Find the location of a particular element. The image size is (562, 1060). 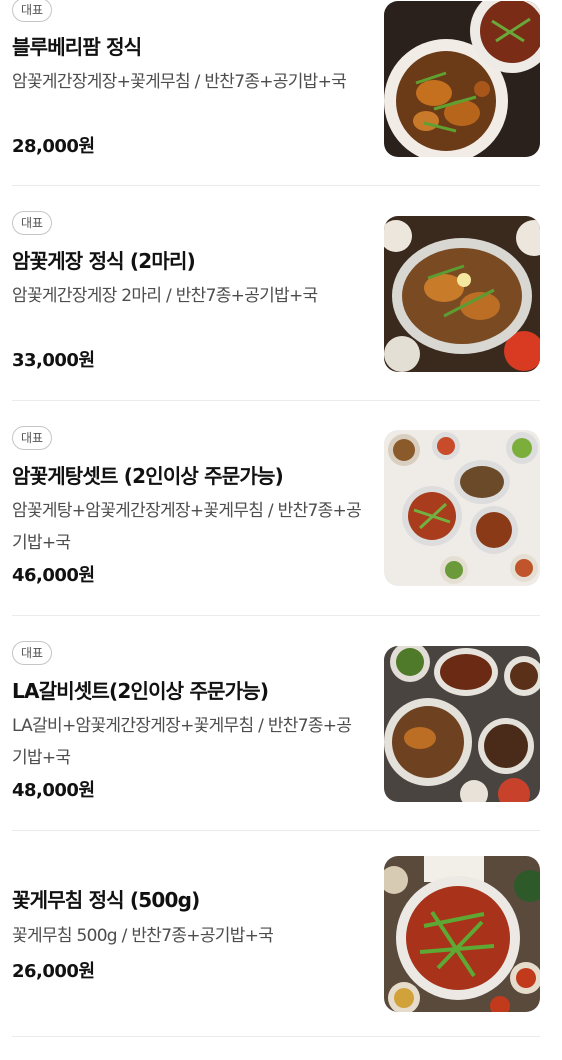

item-divider is located at coordinates (276, 1036).